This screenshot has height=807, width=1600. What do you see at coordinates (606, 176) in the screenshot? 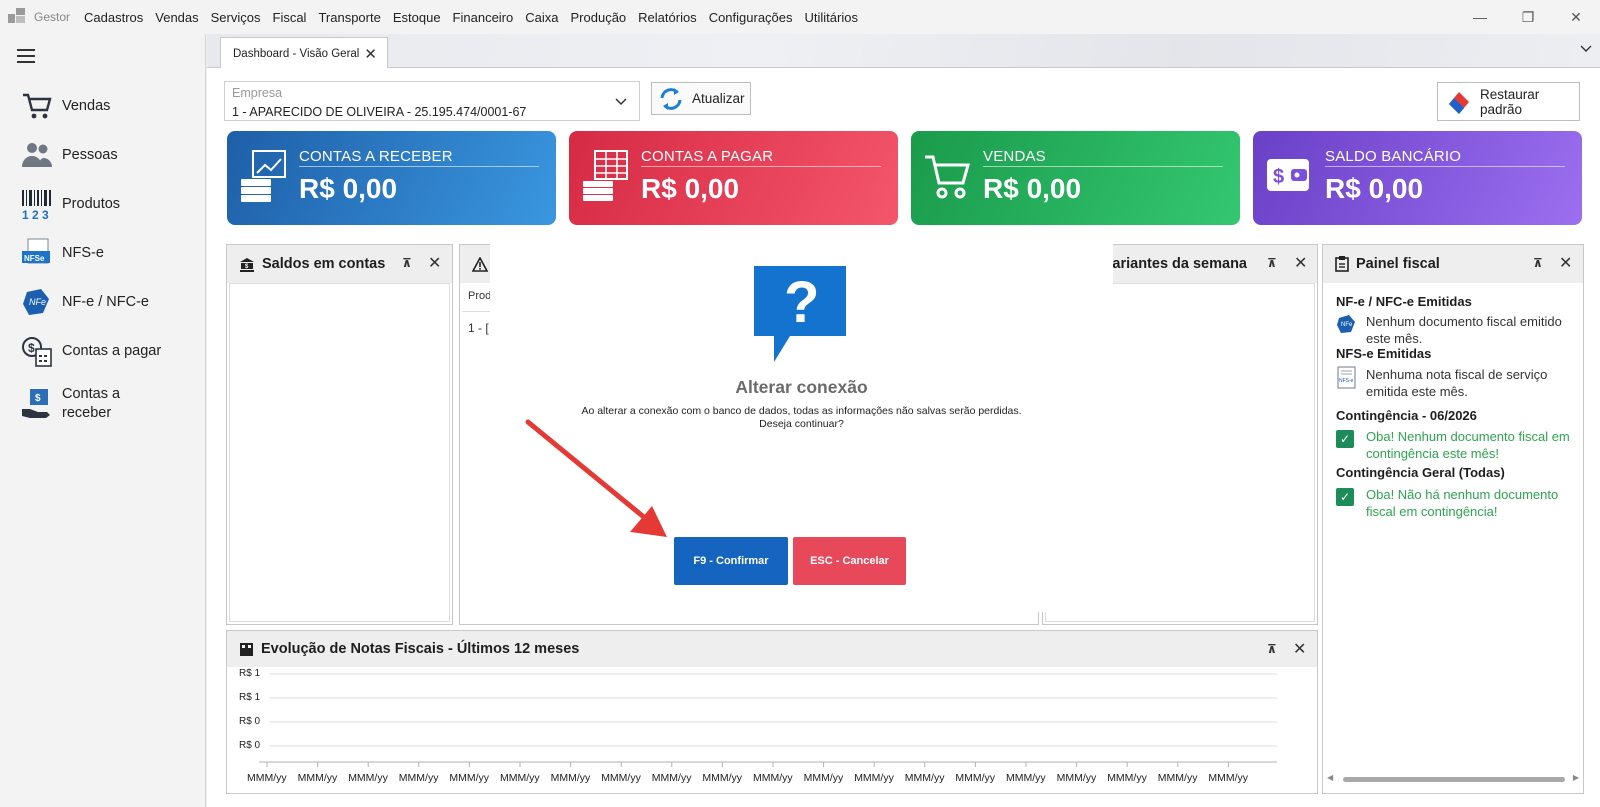
I see `spreadsheet-money-icon` at bounding box center [606, 176].